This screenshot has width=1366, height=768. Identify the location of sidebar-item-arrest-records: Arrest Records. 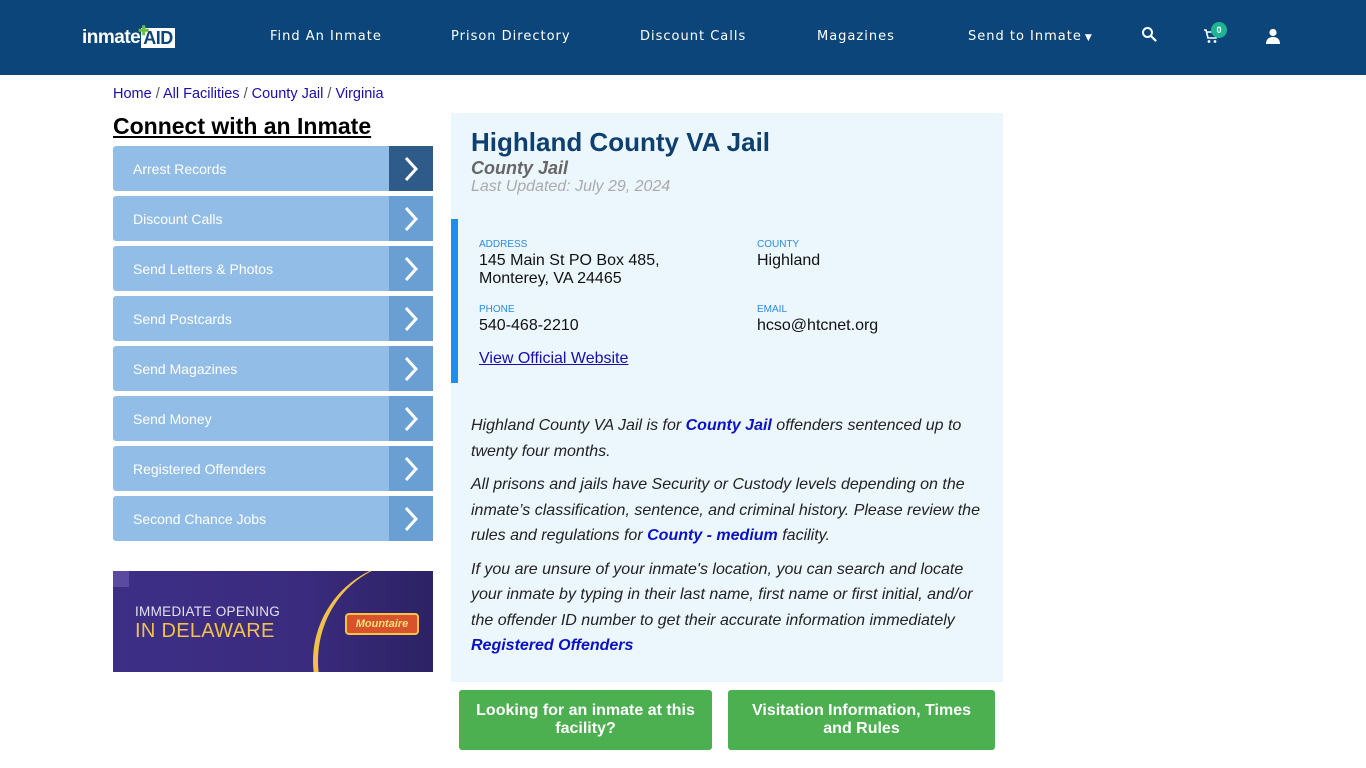
(273, 168).